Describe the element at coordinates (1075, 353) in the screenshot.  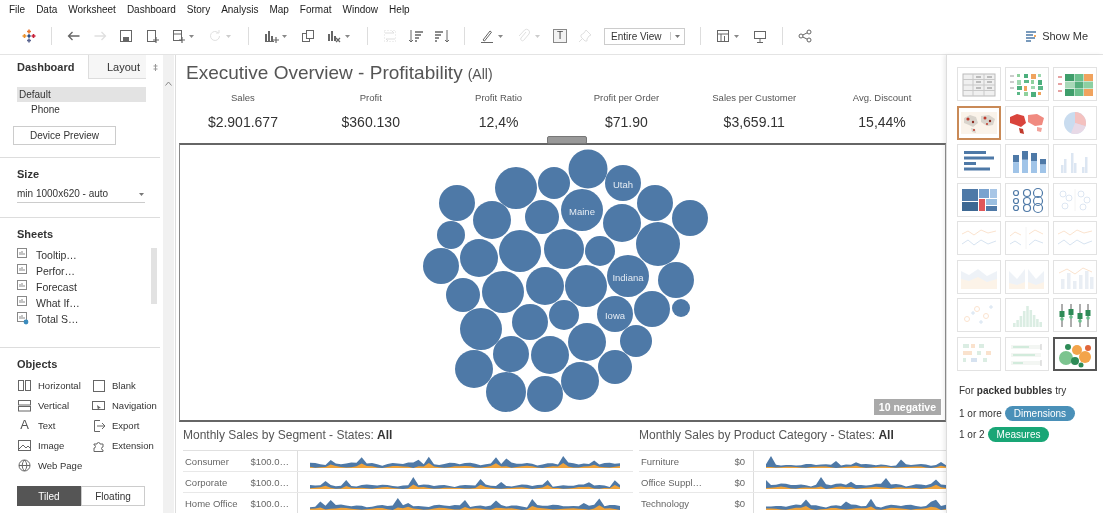
I see `chart-type-button` at that location.